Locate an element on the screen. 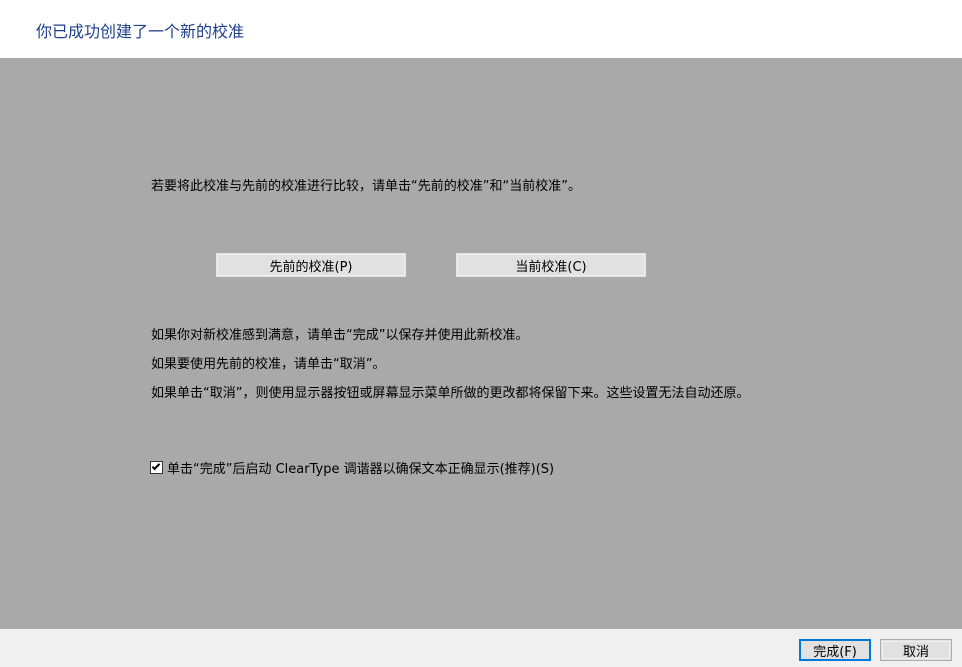 This screenshot has height=667, width=962. header: 你已成功创建了一个新的校准 is located at coordinates (481, 29).